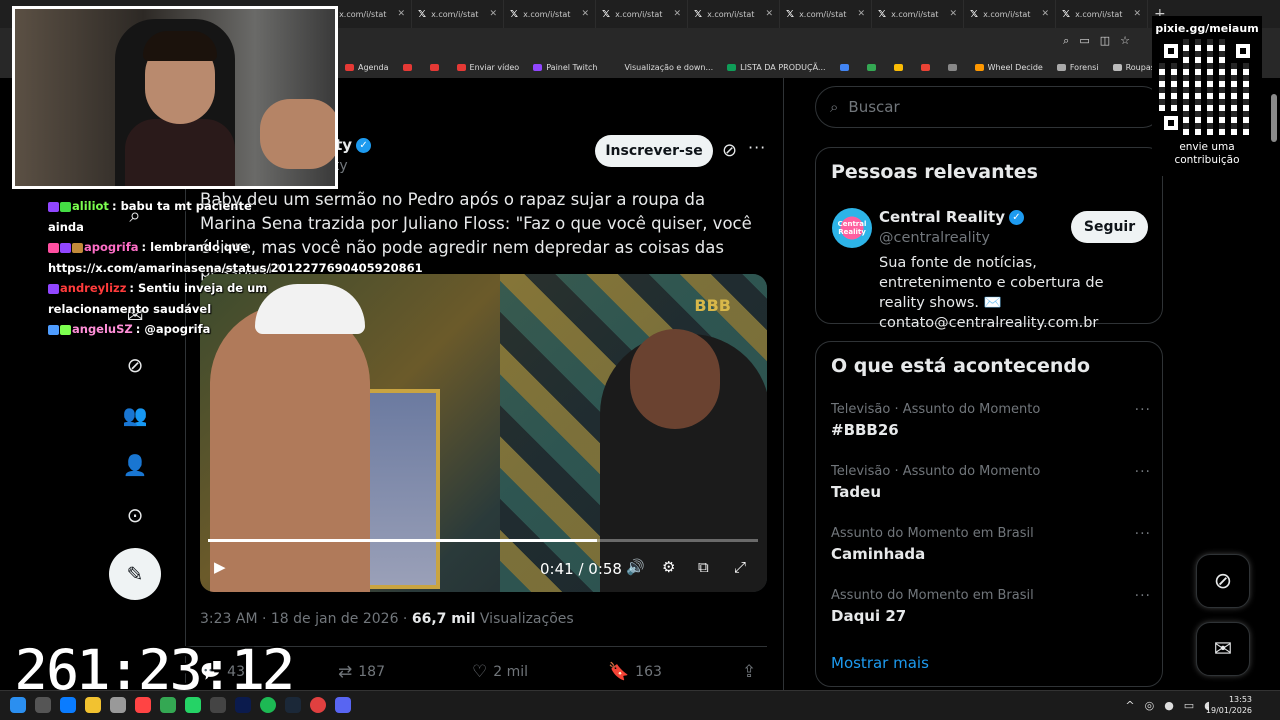 The image size is (1280, 720). What do you see at coordinates (293, 705) in the screenshot?
I see `steam-icon` at bounding box center [293, 705].